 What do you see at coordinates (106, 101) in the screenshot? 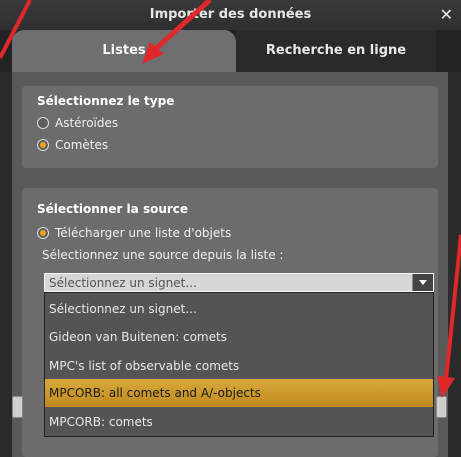
I see `type-panel-title: Sélectionnez le type` at bounding box center [106, 101].